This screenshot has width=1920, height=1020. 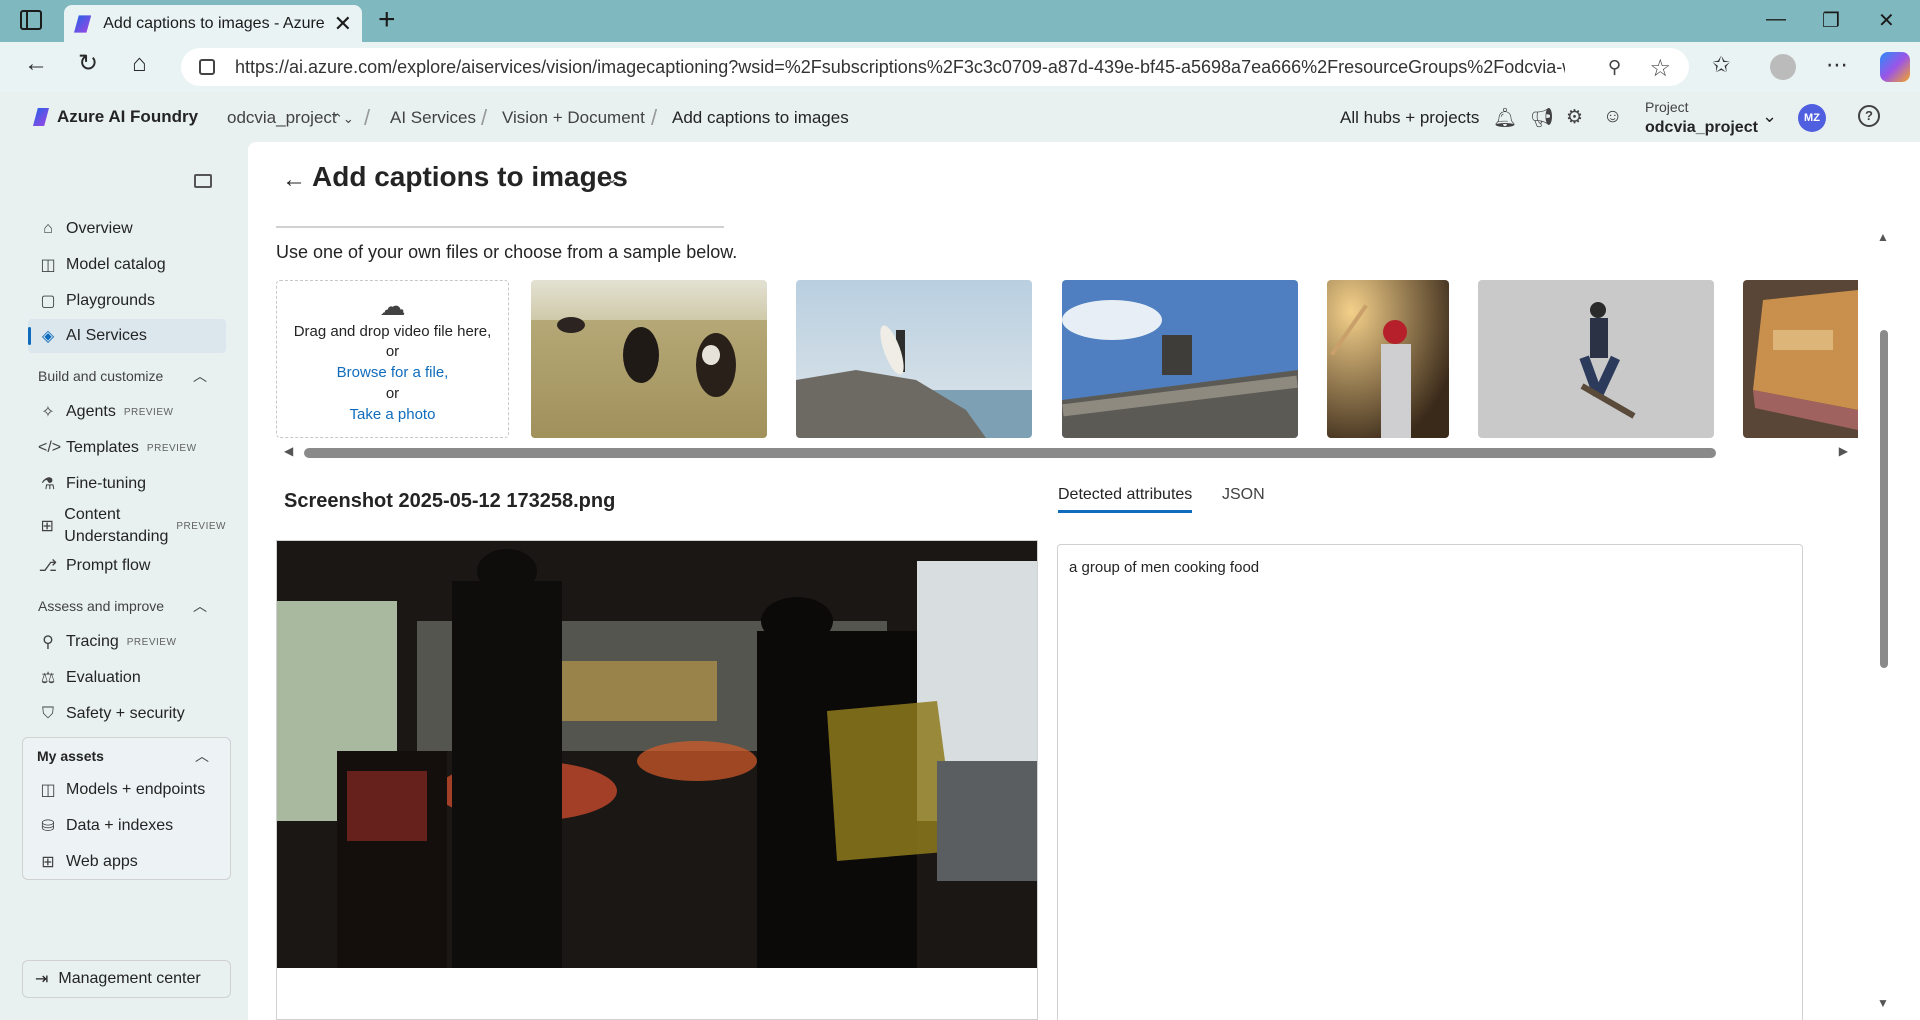 What do you see at coordinates (36, 64) in the screenshot?
I see `back-icon: ←` at bounding box center [36, 64].